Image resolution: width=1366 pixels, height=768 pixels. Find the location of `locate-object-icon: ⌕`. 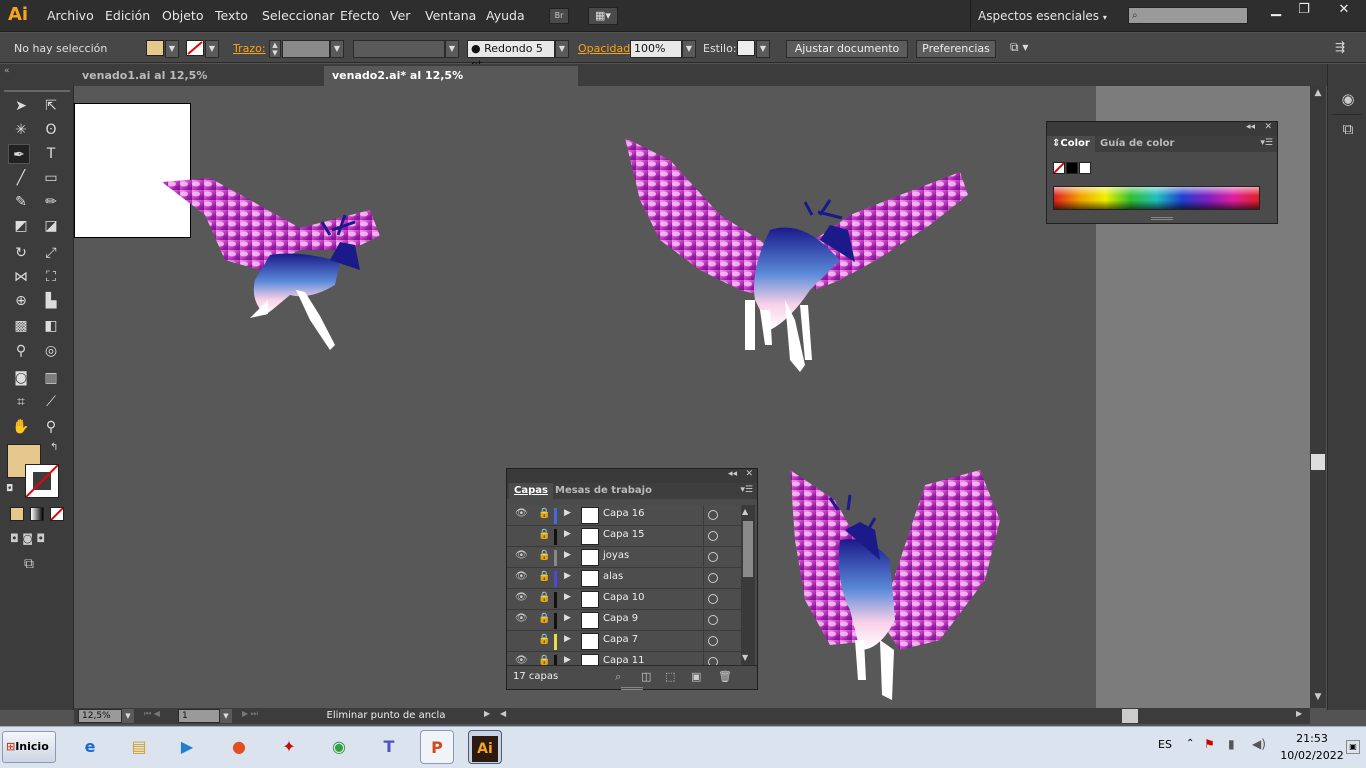

locate-object-icon: ⌕ is located at coordinates (618, 677).